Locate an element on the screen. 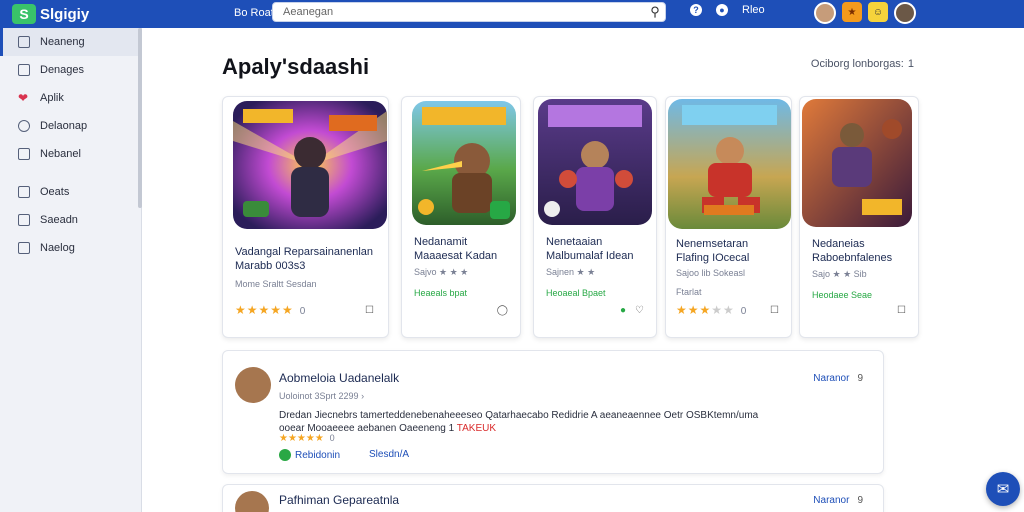 Image resolution: width=1024 pixels, height=512 pixels. reviewer-name: Pafhiman Gepareatnla is located at coordinates (339, 500).